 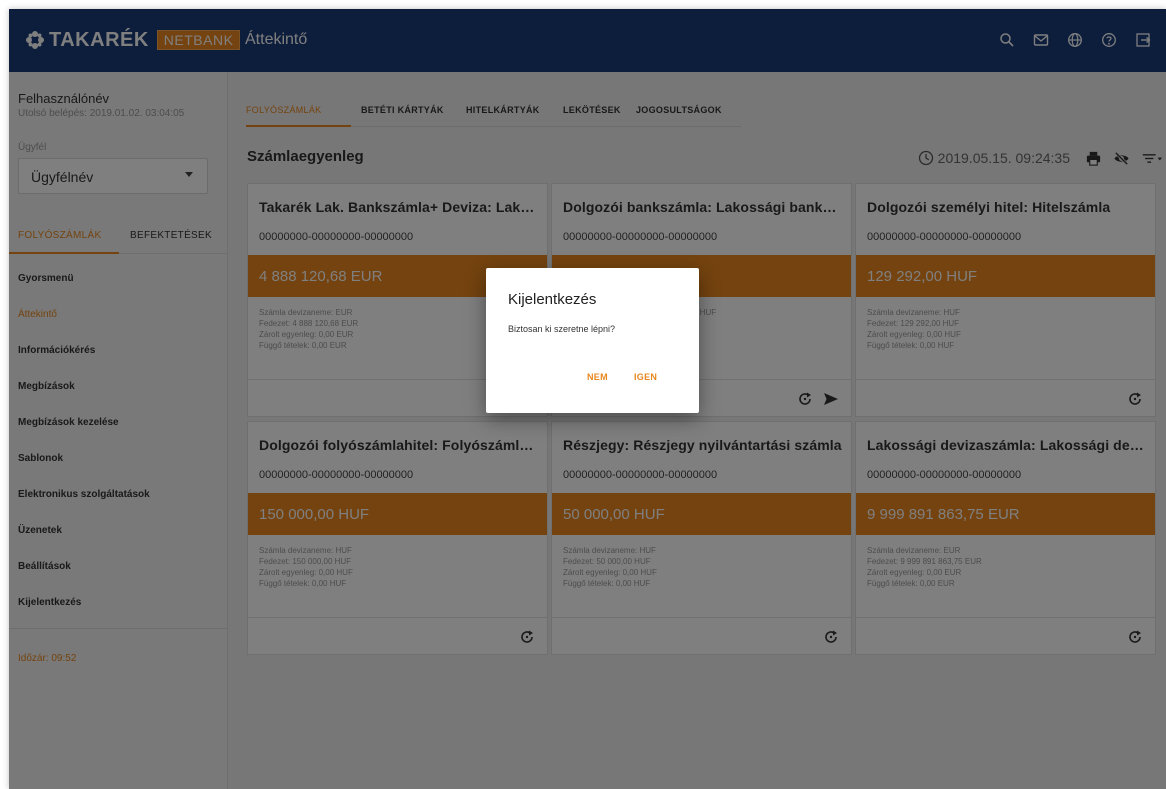 I want to click on dialog-message: Biztosan ki szeretne lépni?, so click(x=562, y=329).